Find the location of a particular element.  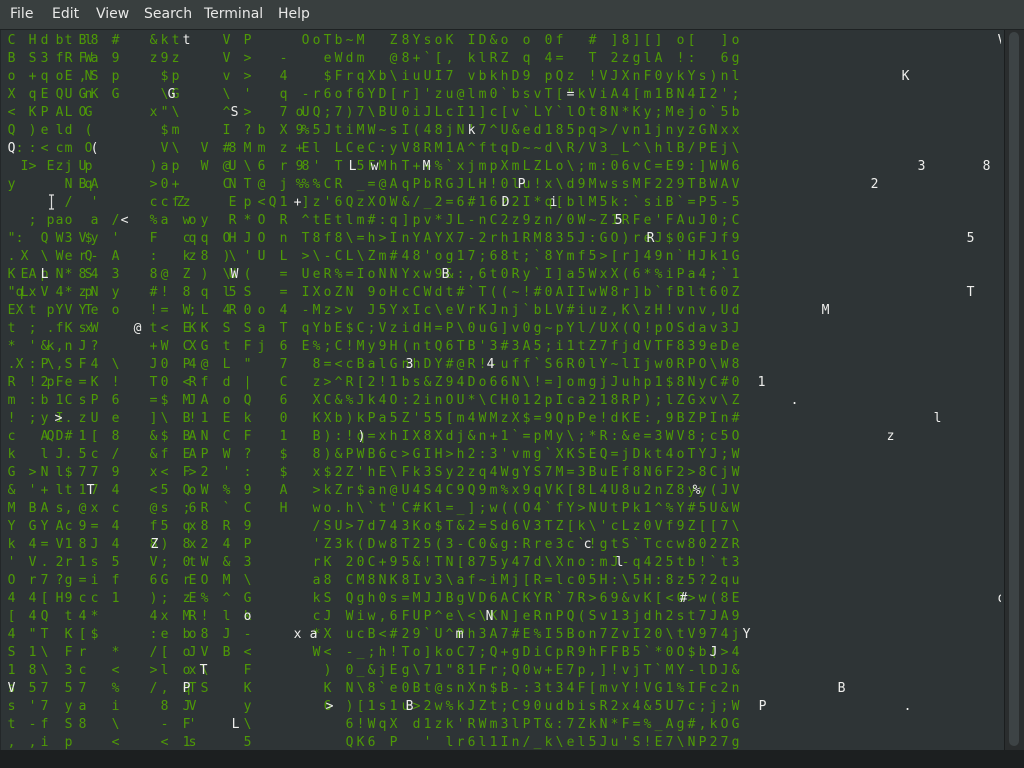

terminal-glyph: c is located at coordinates (427, 310).